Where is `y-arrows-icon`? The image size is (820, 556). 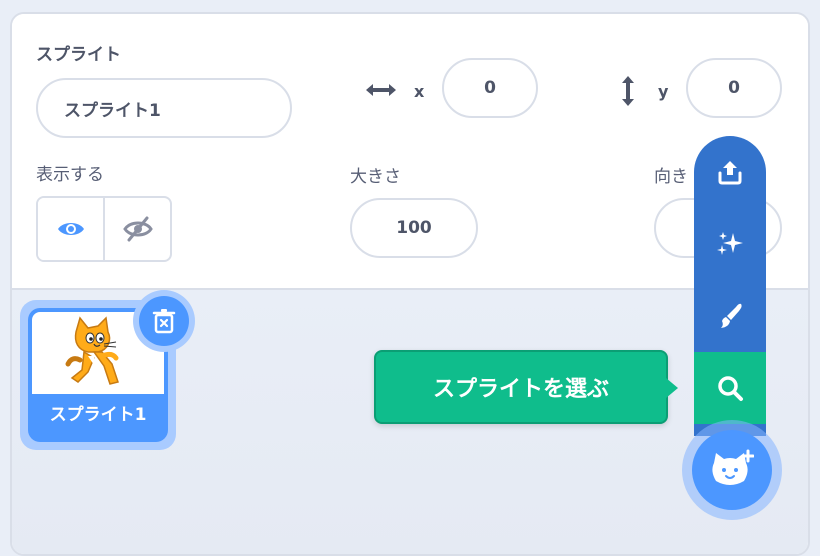 y-arrows-icon is located at coordinates (628, 91).